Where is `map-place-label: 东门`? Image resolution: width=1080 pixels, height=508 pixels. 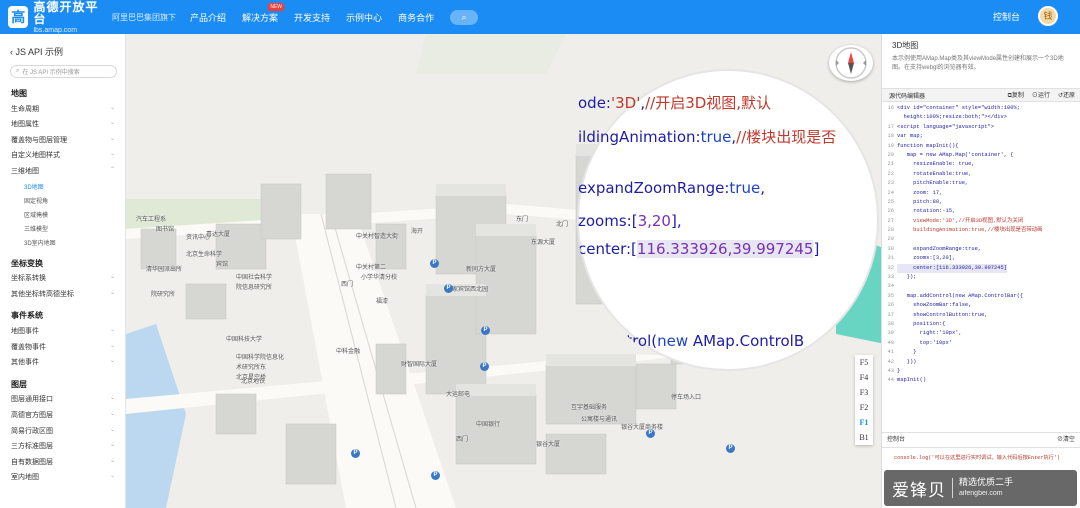 map-place-label: 东门 is located at coordinates (522, 218).